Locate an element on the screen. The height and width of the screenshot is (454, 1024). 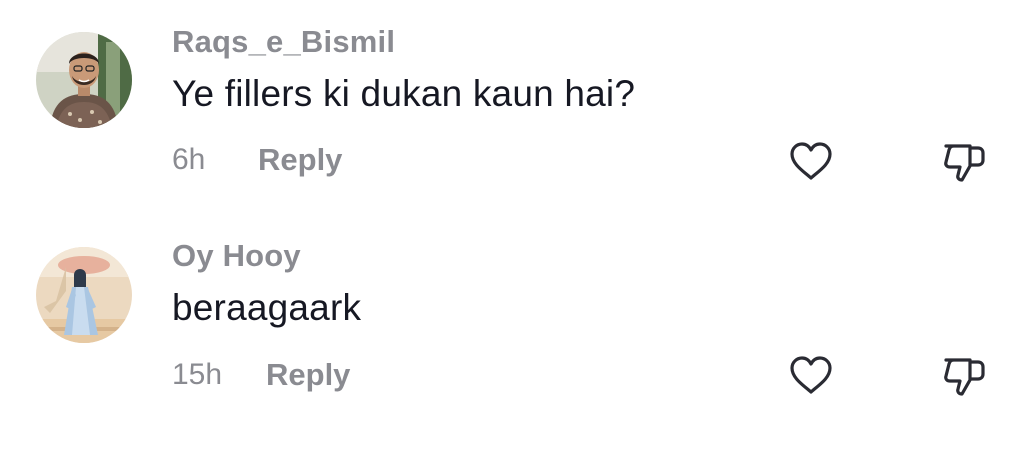
comment-text: beraagaark is located at coordinates (267, 307).